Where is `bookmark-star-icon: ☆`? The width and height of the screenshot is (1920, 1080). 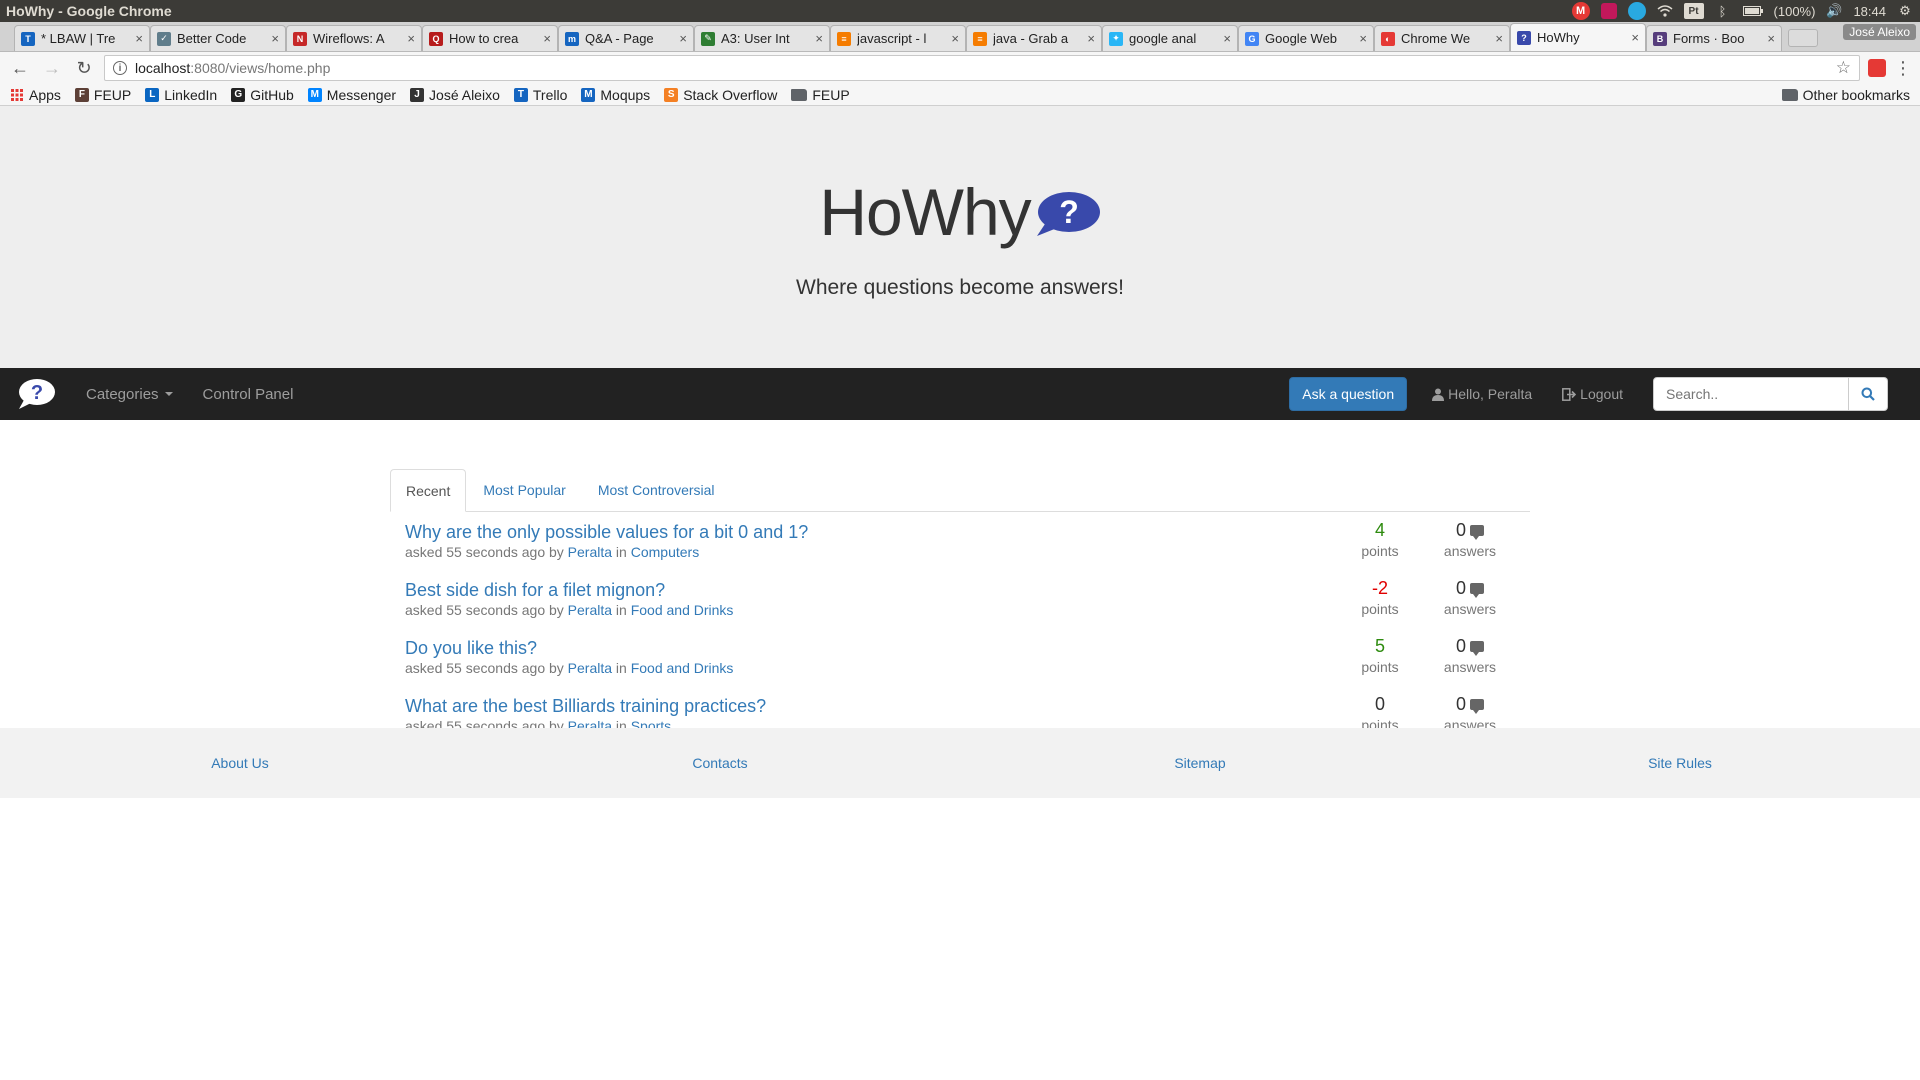
bookmark-star-icon: ☆ is located at coordinates (1843, 68).